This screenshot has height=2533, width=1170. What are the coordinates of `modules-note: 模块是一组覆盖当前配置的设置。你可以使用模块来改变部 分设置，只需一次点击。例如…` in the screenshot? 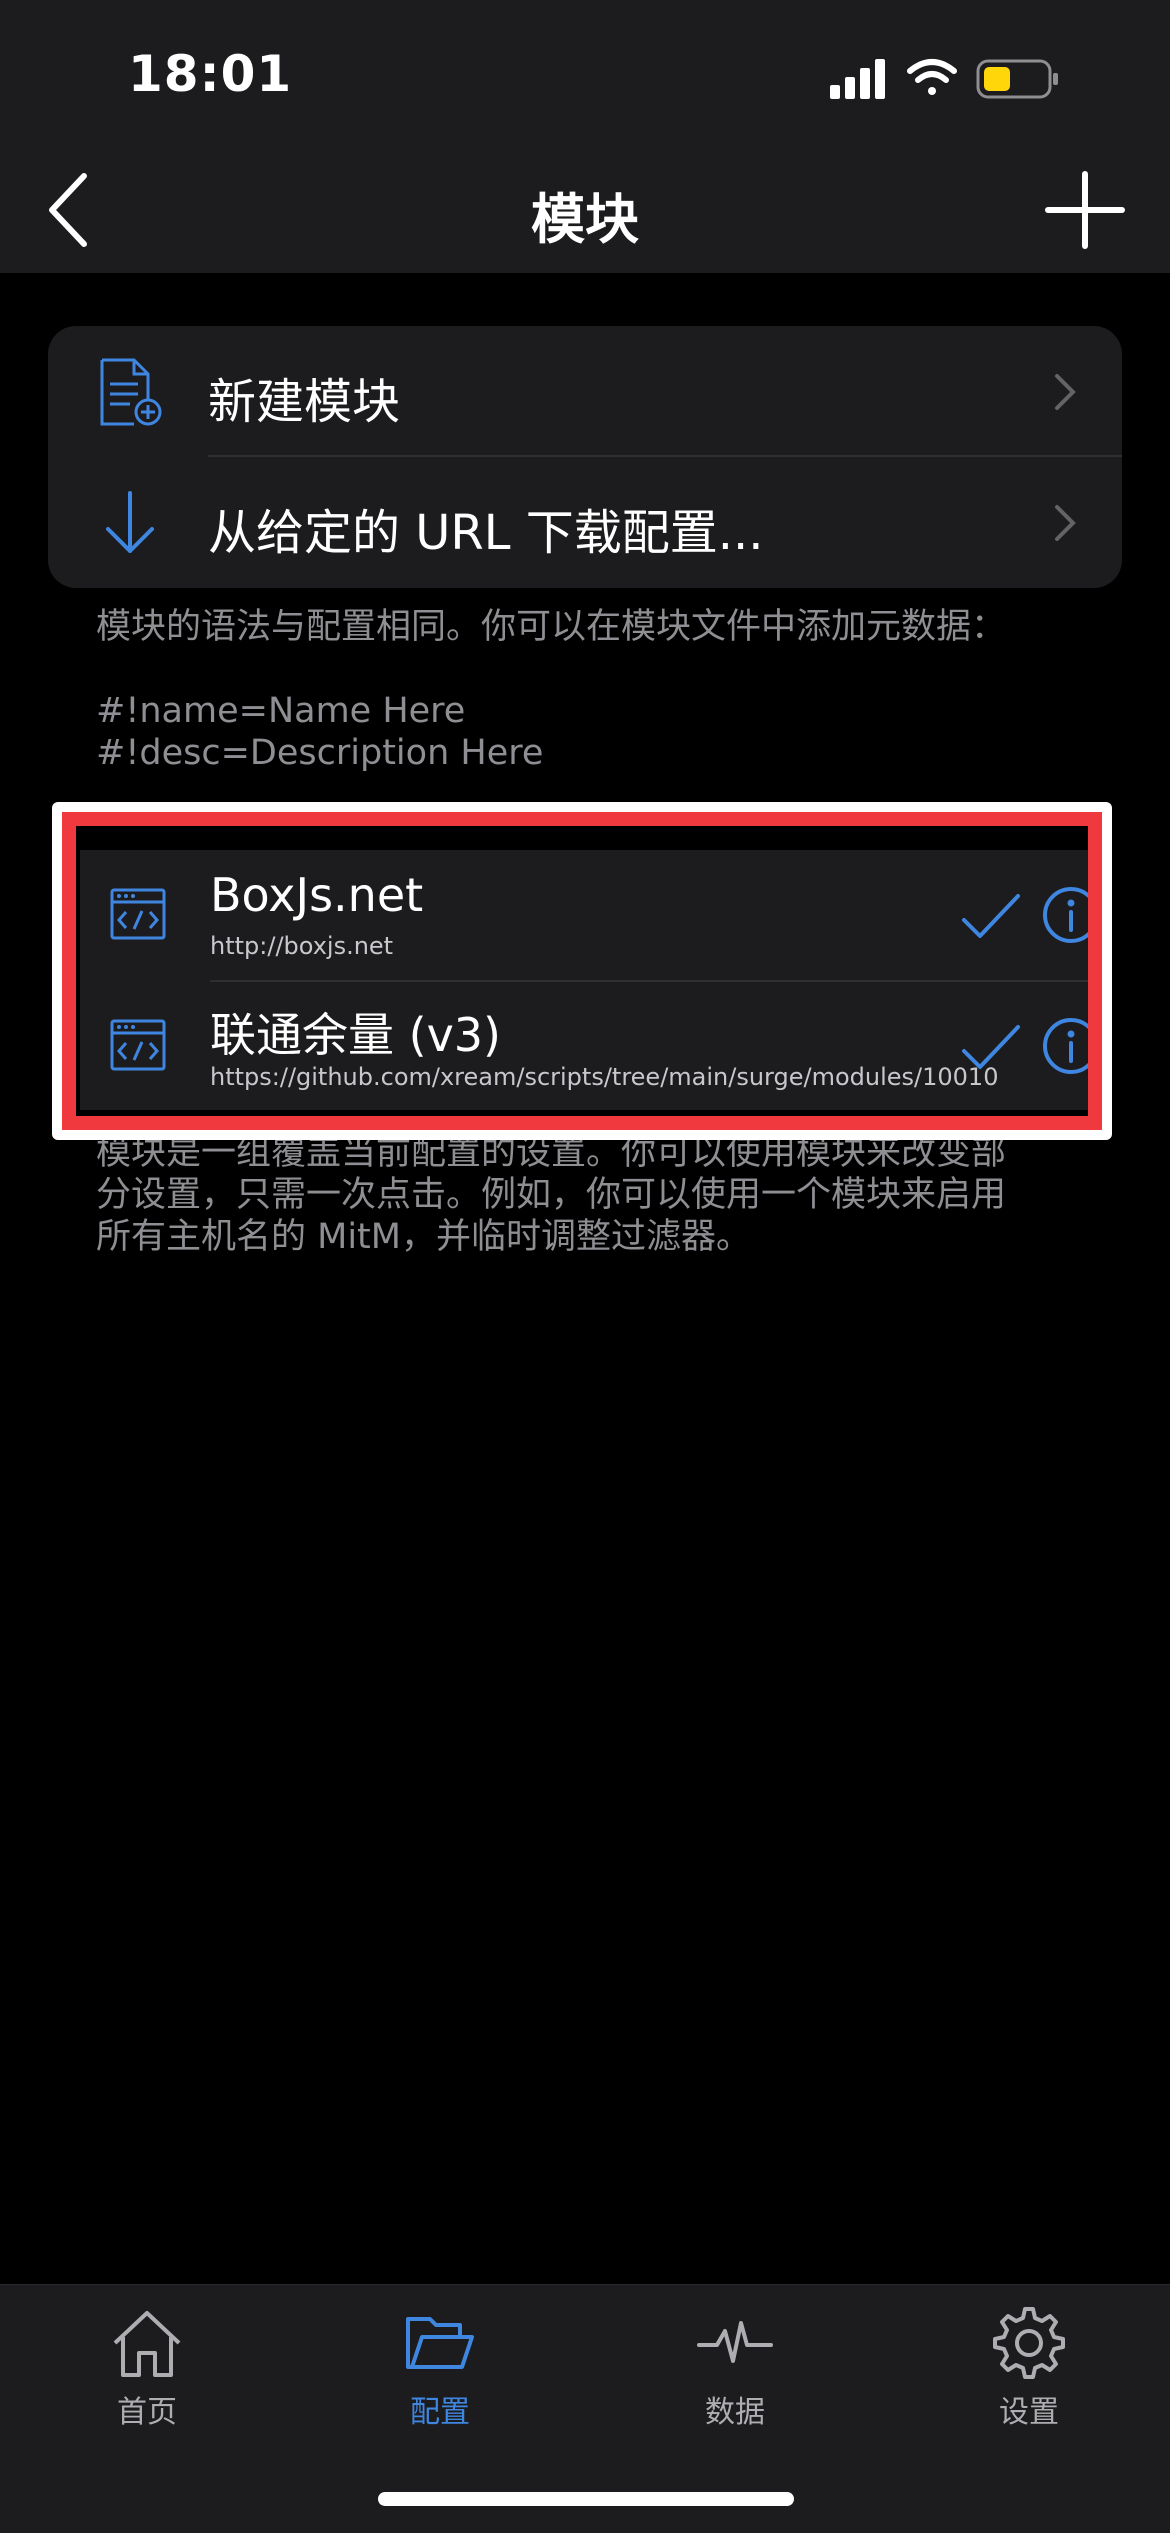 It's located at (591, 1195).